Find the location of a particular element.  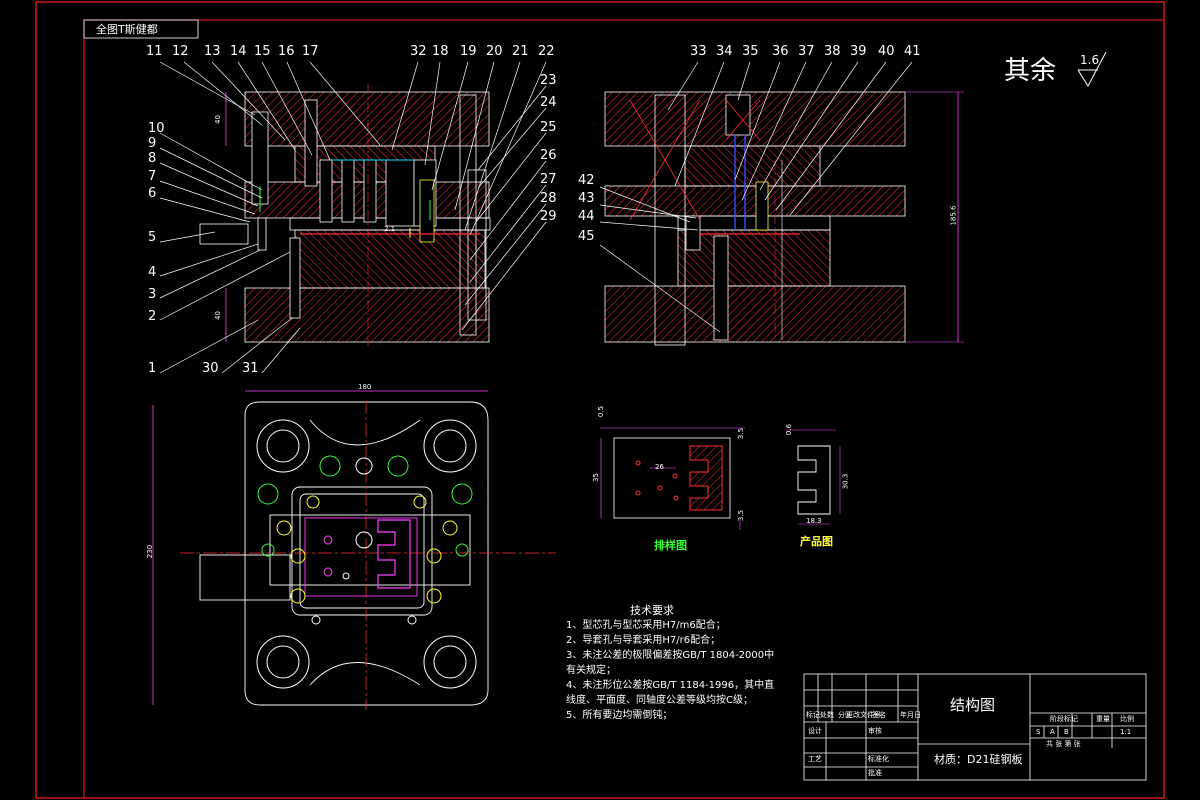

part-number-label: 34 is located at coordinates (724, 51).